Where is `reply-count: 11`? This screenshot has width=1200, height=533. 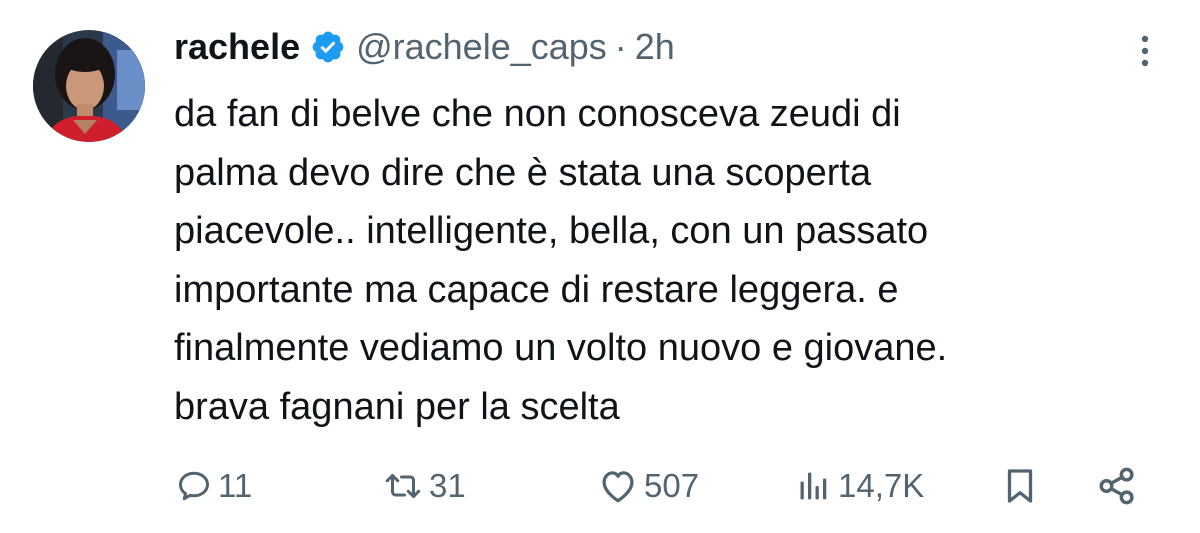
reply-count: 11 is located at coordinates (235, 485).